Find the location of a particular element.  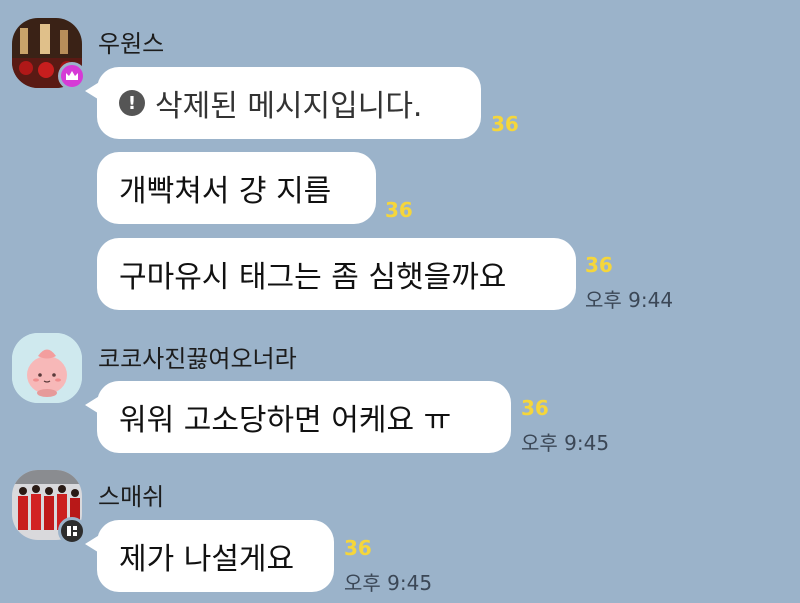

sender-name: 스매쉬 is located at coordinates (131, 497).